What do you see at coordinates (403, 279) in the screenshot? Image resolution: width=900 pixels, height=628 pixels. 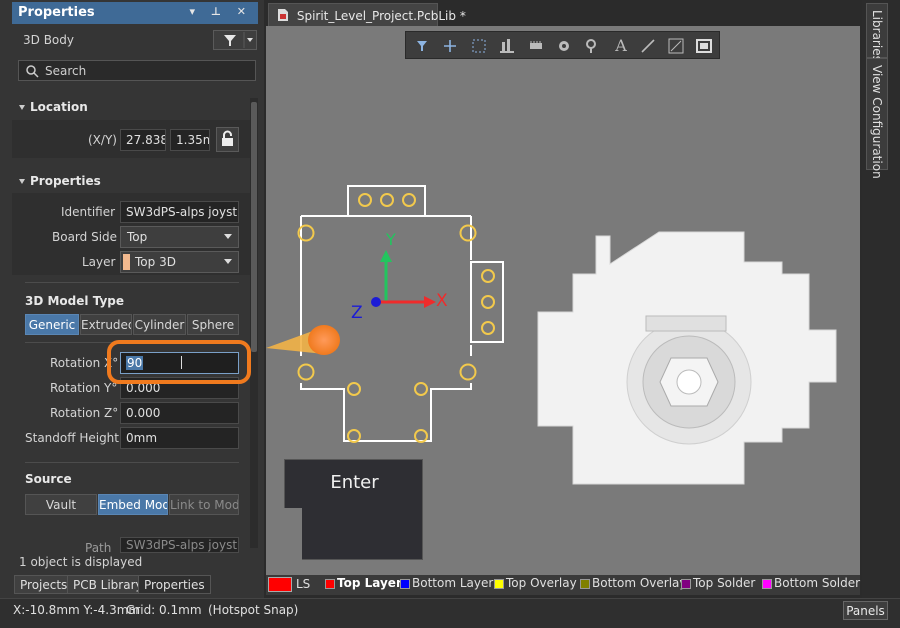 I see `axis-gizmo` at bounding box center [403, 279].